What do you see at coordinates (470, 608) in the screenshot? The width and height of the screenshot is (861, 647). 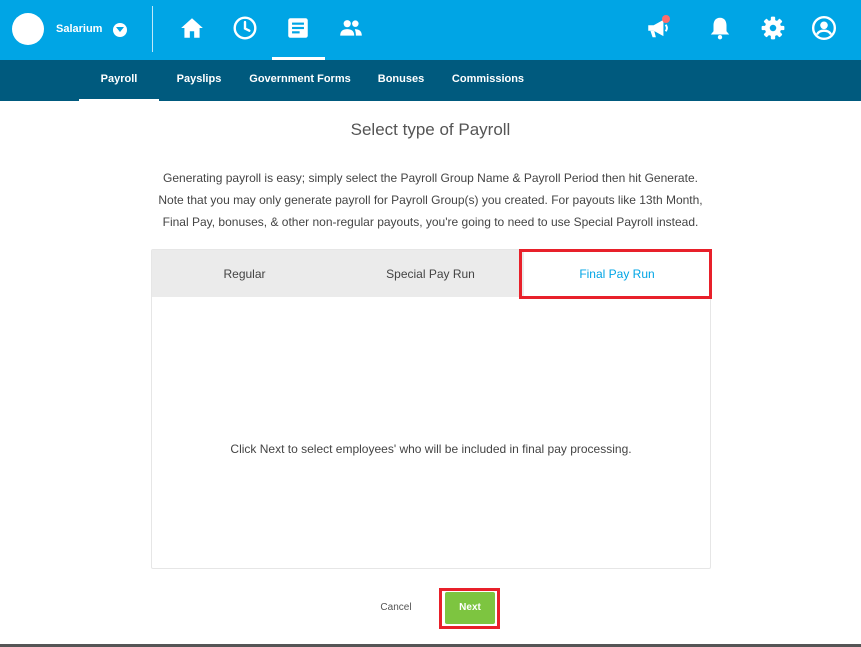 I see `next-button: Next` at bounding box center [470, 608].